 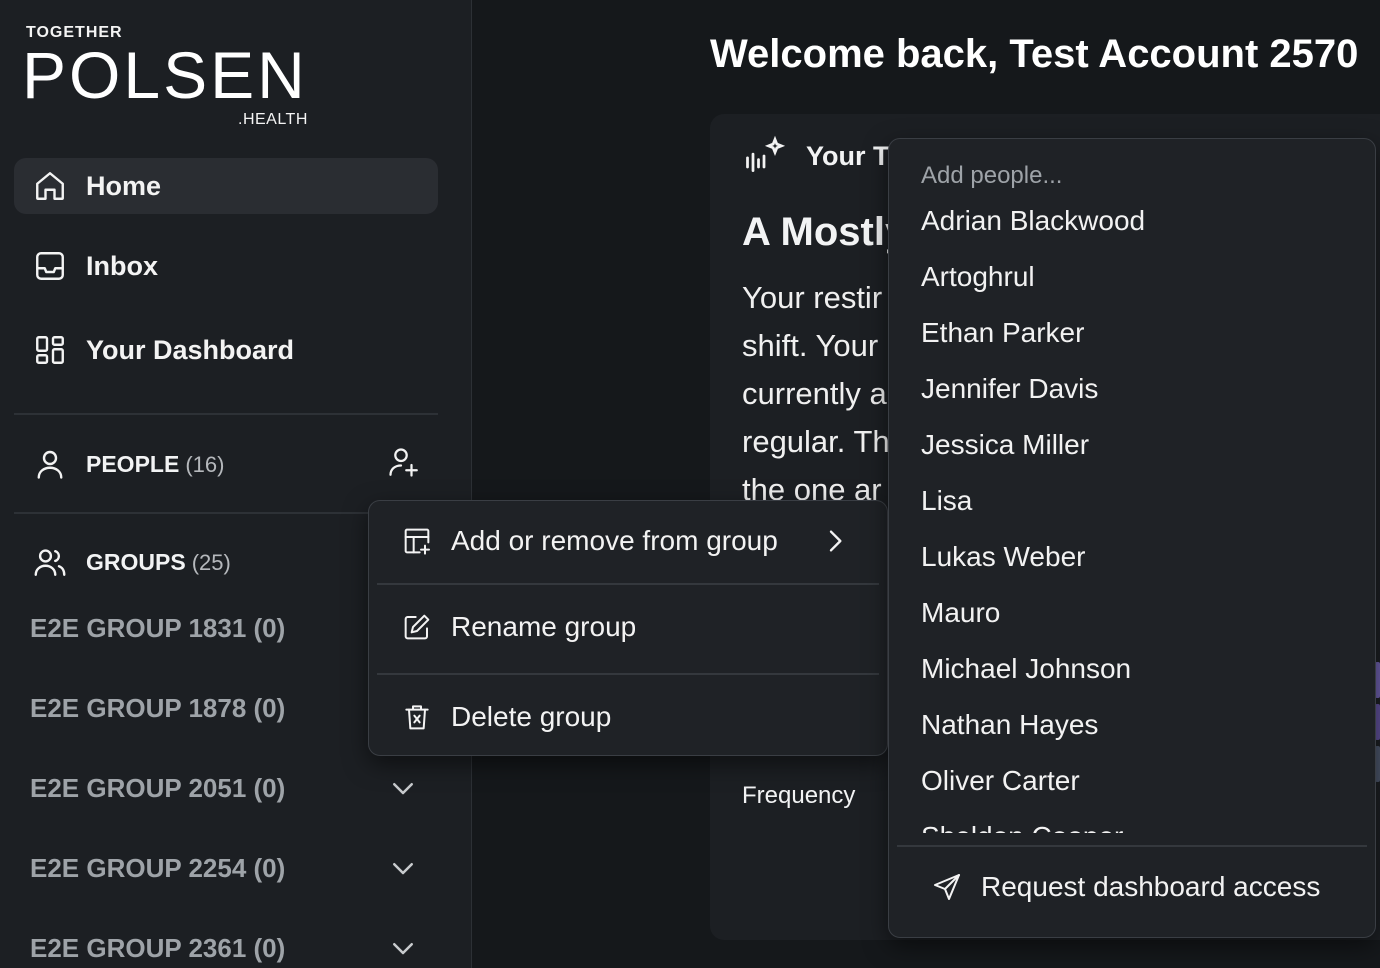 I want to click on people-section-label: PEOPLE, so click(x=133, y=463).